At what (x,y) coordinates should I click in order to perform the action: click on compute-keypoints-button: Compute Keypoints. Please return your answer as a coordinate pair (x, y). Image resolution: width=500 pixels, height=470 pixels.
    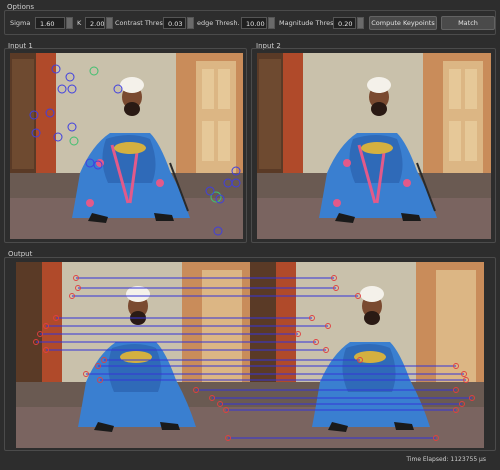
    Looking at the image, I should click on (403, 23).